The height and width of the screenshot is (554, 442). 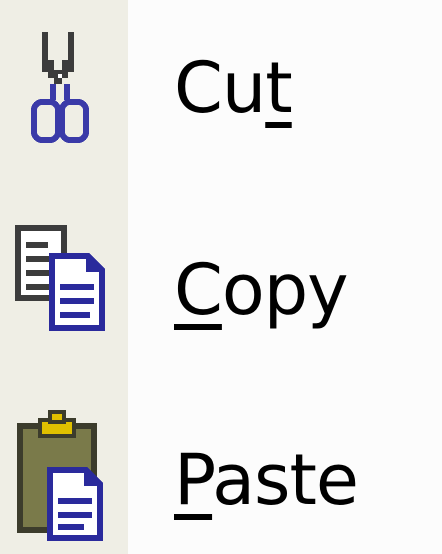 I want to click on clipboard-icon, so click(x=64, y=479).